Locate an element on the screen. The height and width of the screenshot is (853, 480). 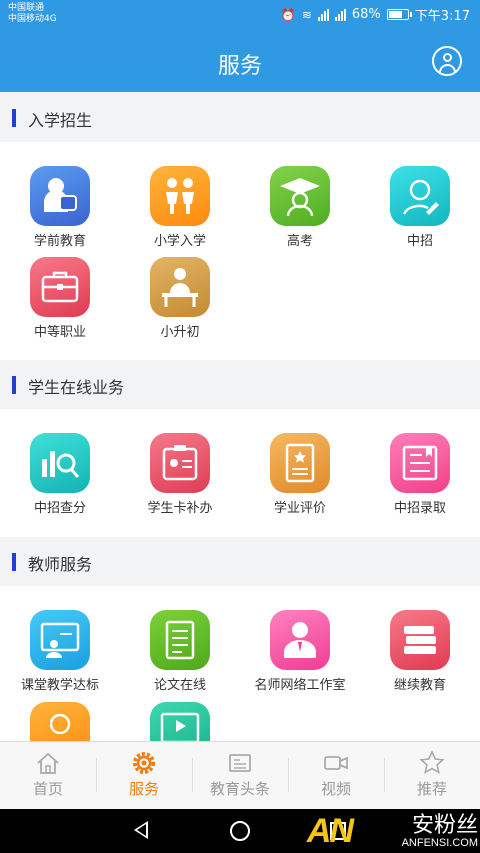
tab-label: 教育头条 is located at coordinates (239, 789).